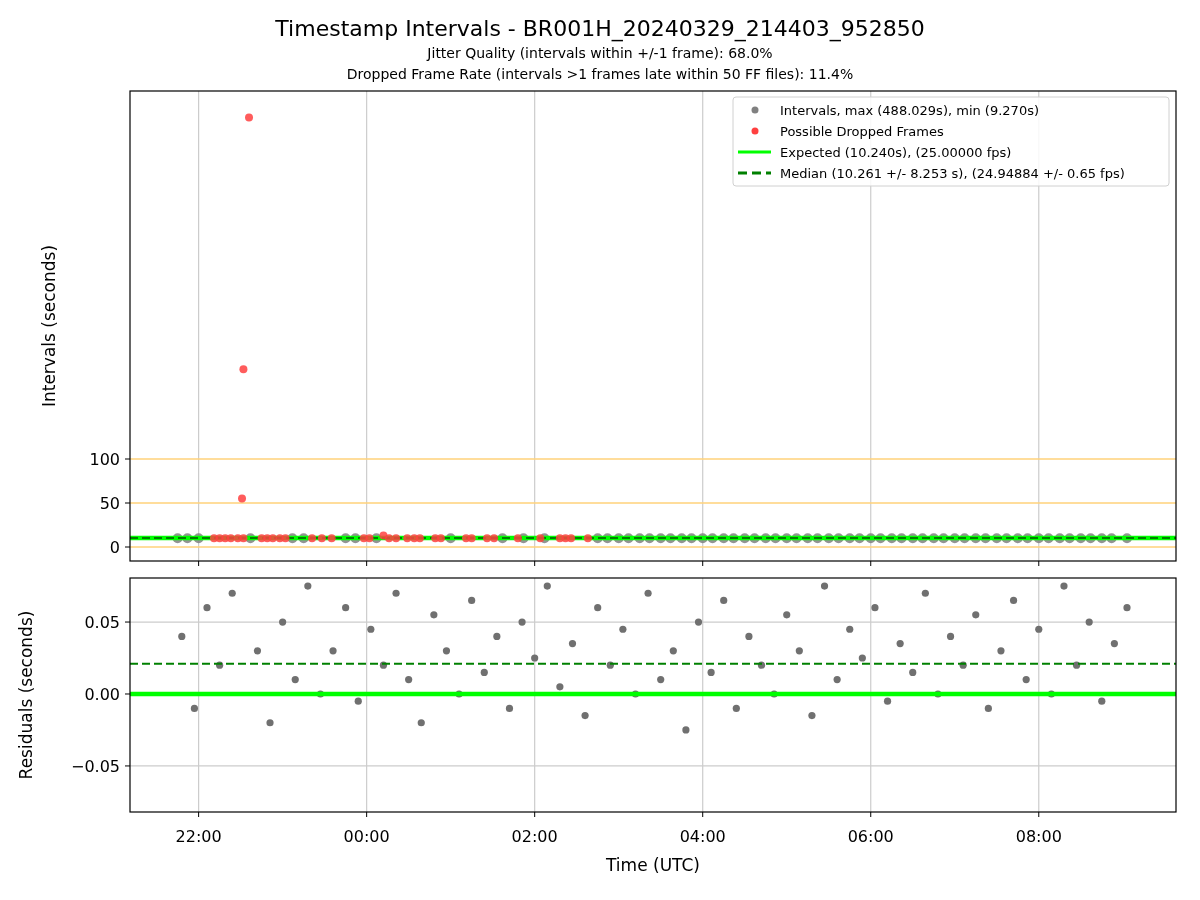 The height and width of the screenshot is (900, 1200). What do you see at coordinates (102, 694) in the screenshot?
I see `tick-label: 0.00` at bounding box center [102, 694].